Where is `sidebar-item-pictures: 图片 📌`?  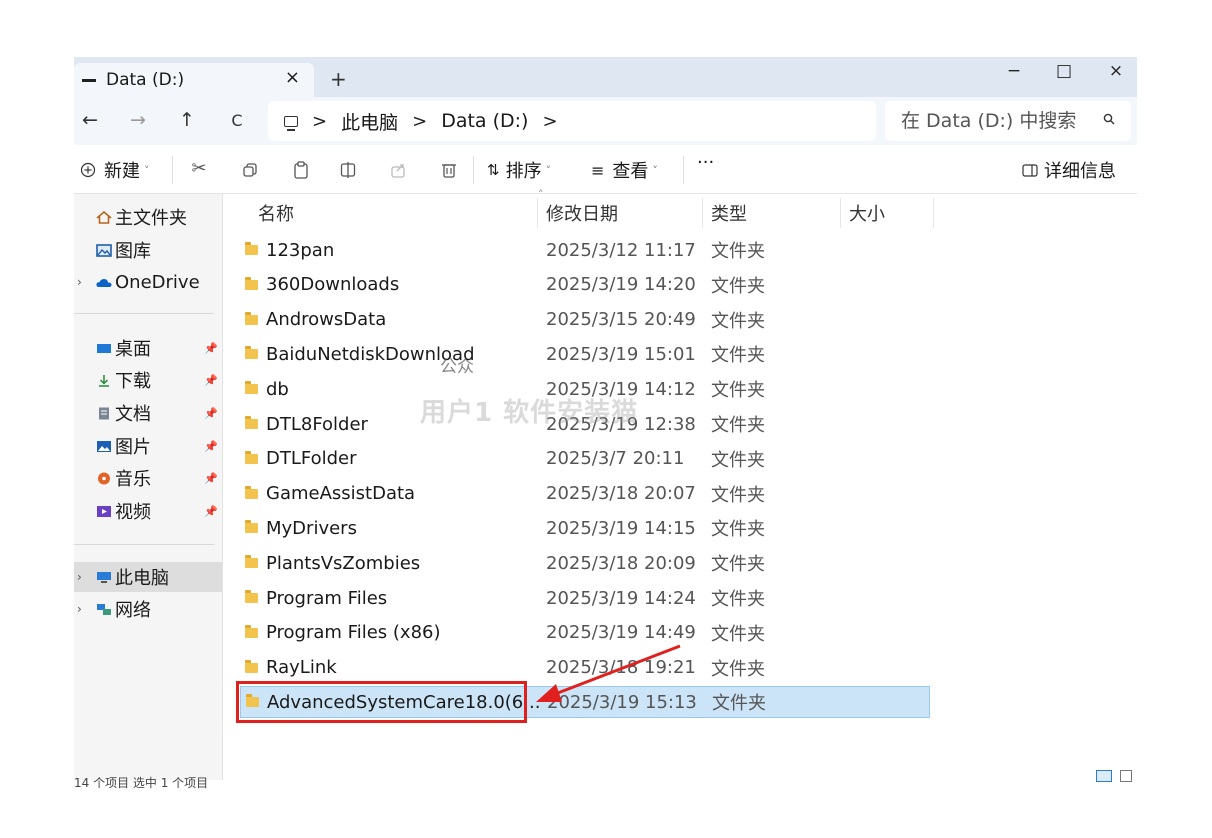
sidebar-item-pictures: 图片 📌 is located at coordinates (148, 446).